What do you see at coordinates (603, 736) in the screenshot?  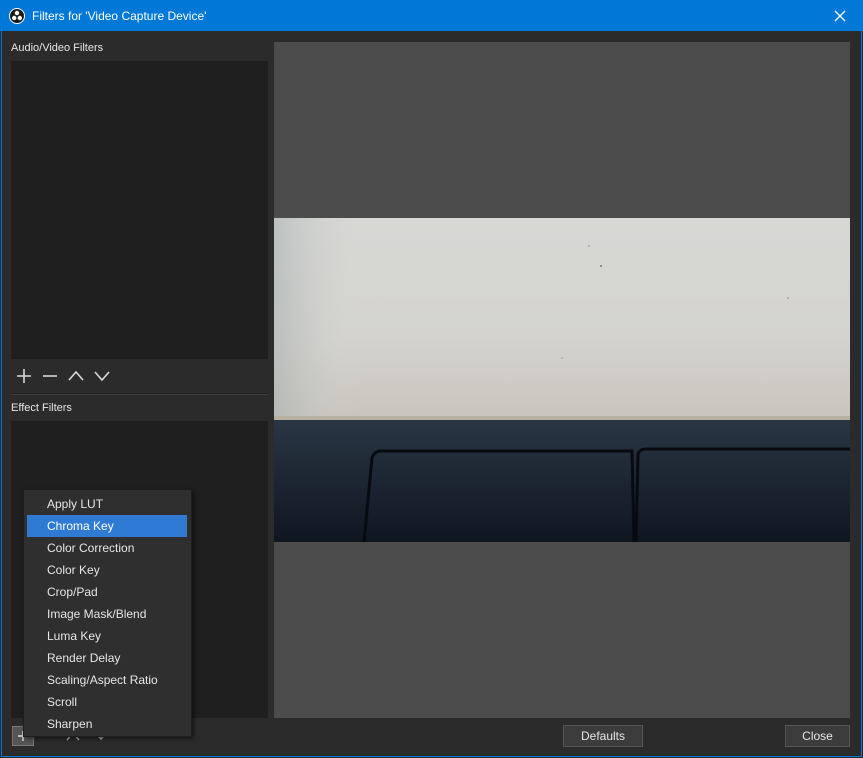 I see `defaults-button: Defaults` at bounding box center [603, 736].